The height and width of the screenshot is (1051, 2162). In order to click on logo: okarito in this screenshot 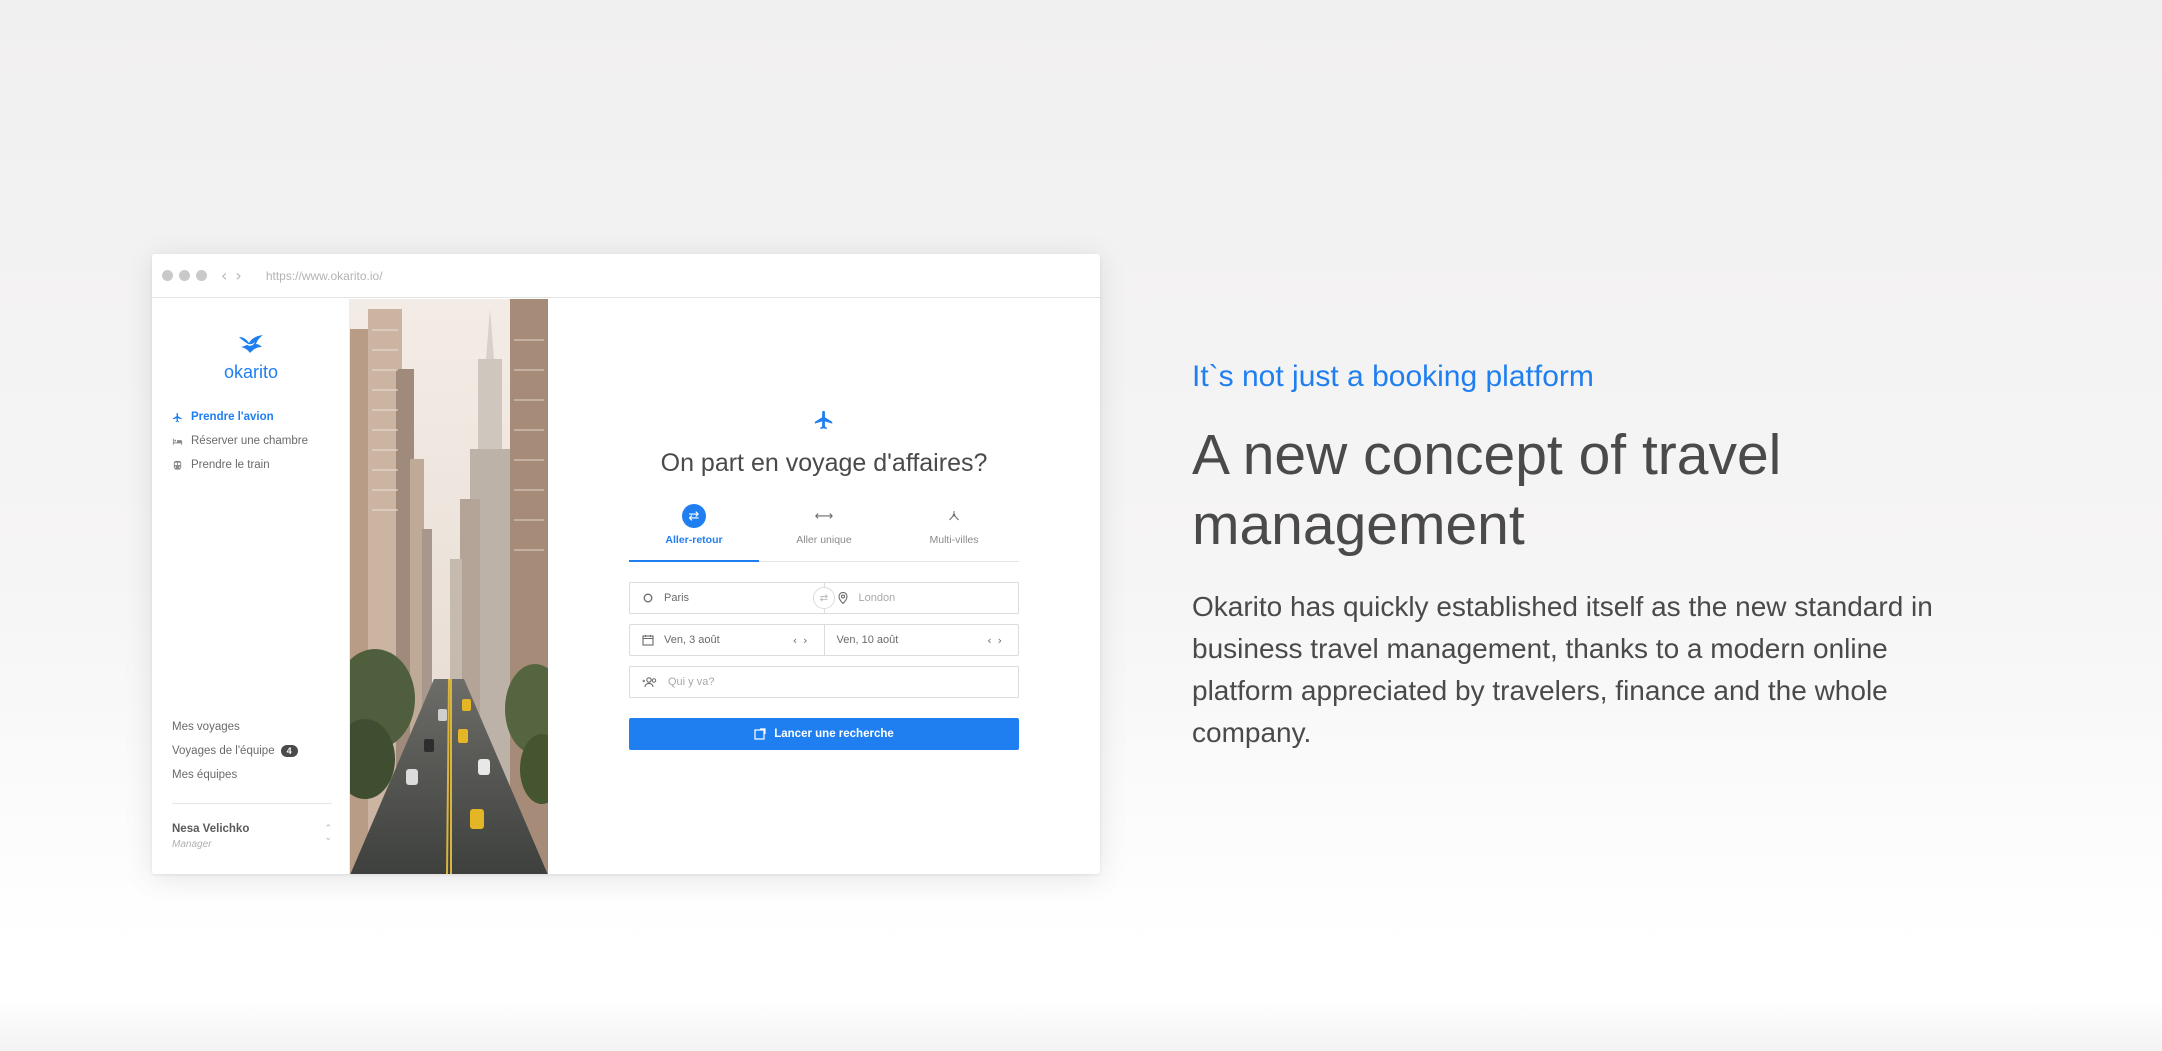, I will do `click(251, 358)`.